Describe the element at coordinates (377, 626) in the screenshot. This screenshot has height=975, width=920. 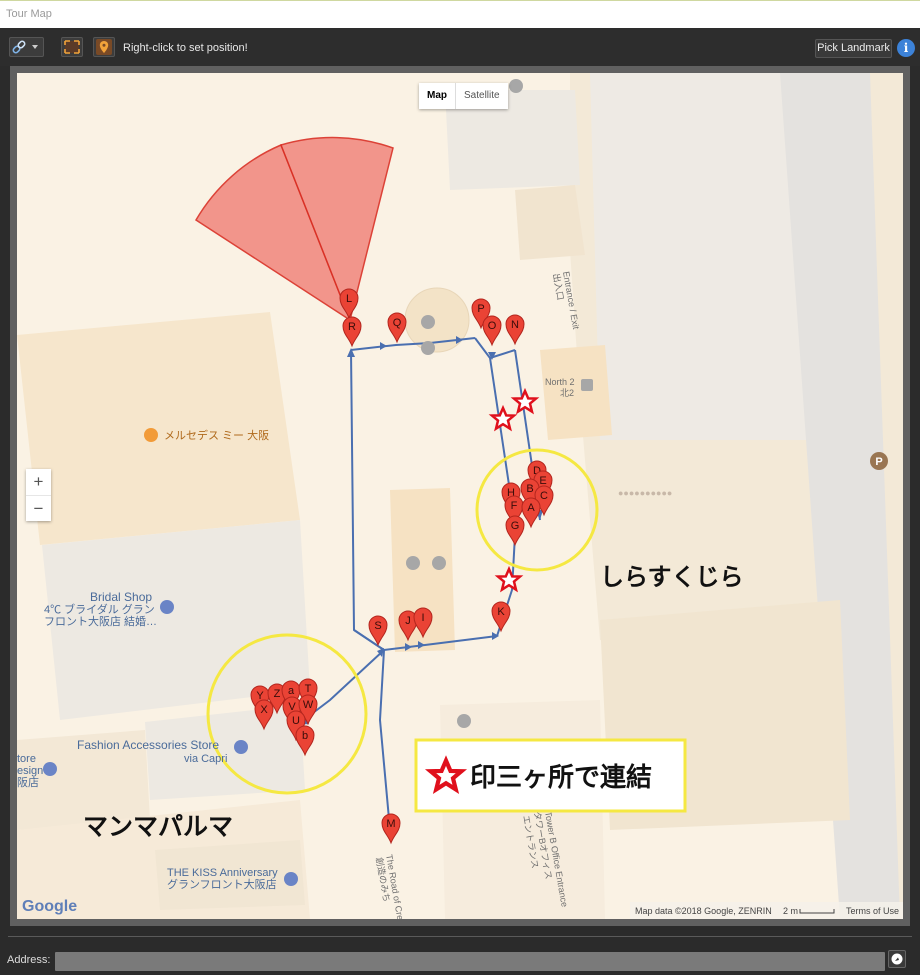
I see `route-marker-label: S` at that location.